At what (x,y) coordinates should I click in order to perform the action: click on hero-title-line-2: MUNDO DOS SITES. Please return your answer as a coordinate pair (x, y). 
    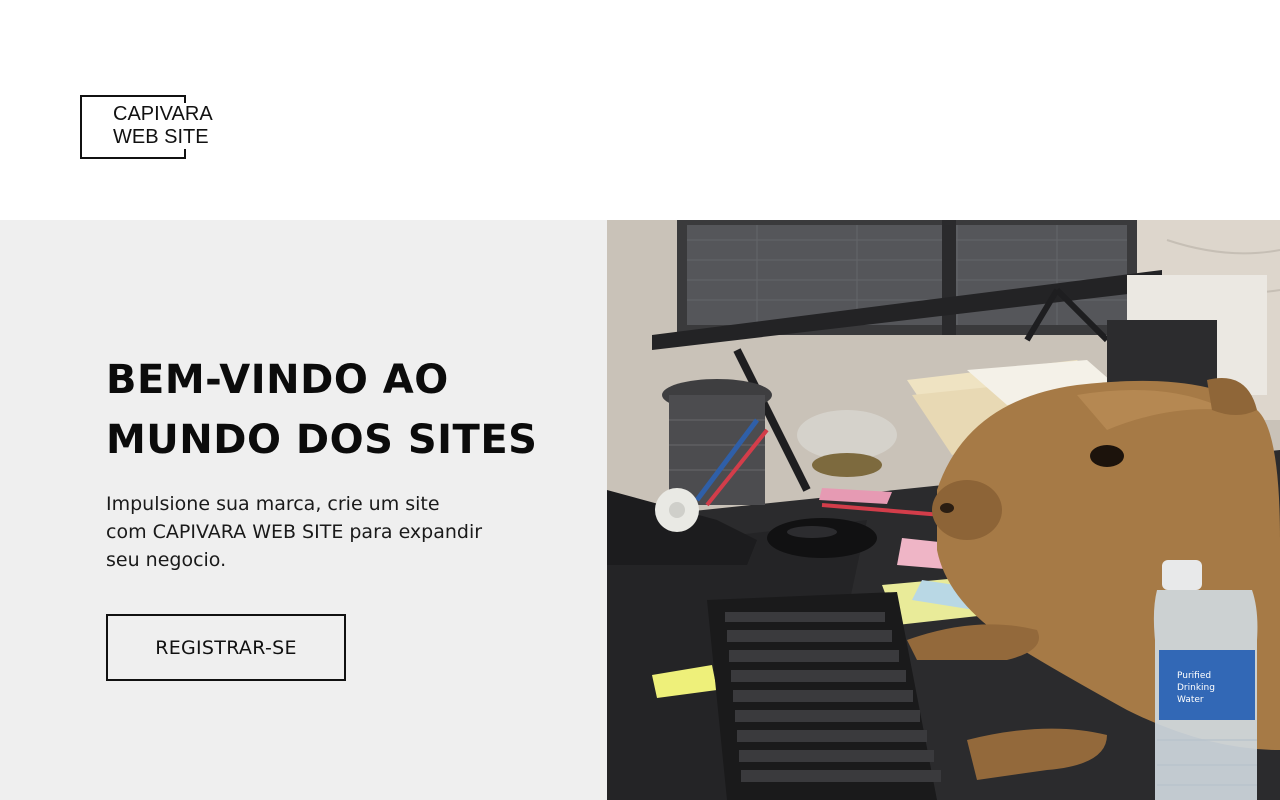
    Looking at the image, I should click on (322, 440).